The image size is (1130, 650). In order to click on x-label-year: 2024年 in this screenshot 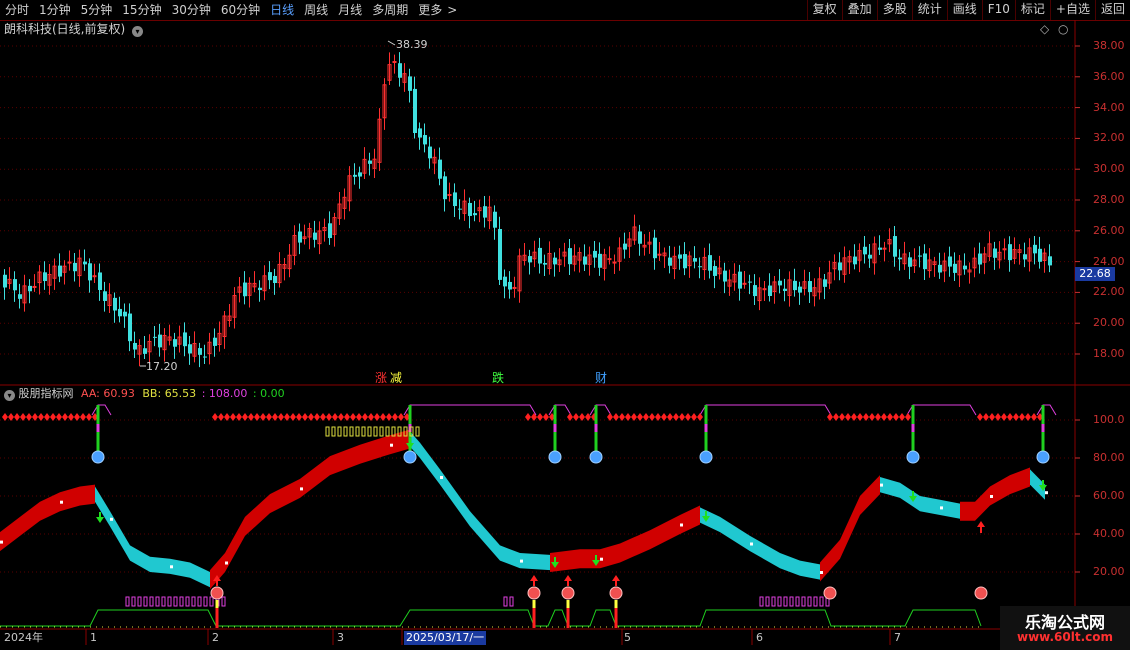, I will do `click(23, 637)`.